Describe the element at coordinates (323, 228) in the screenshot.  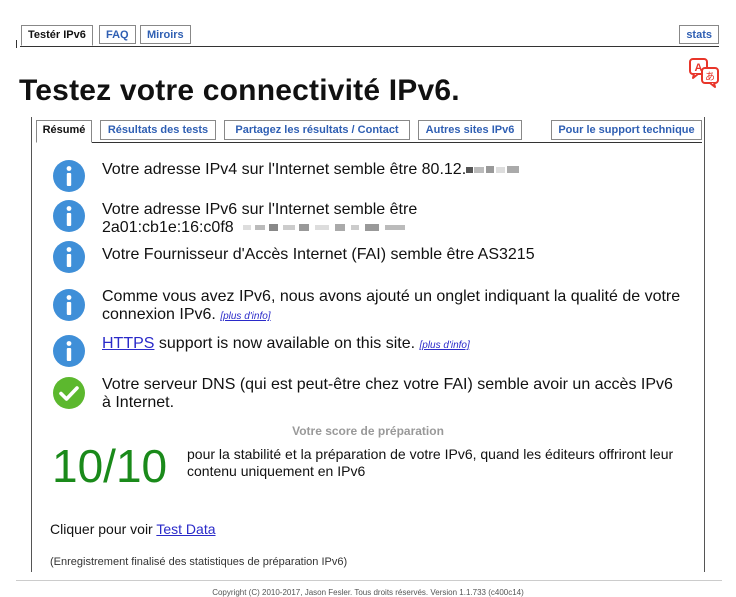
I see `redacted-ipv6` at that location.